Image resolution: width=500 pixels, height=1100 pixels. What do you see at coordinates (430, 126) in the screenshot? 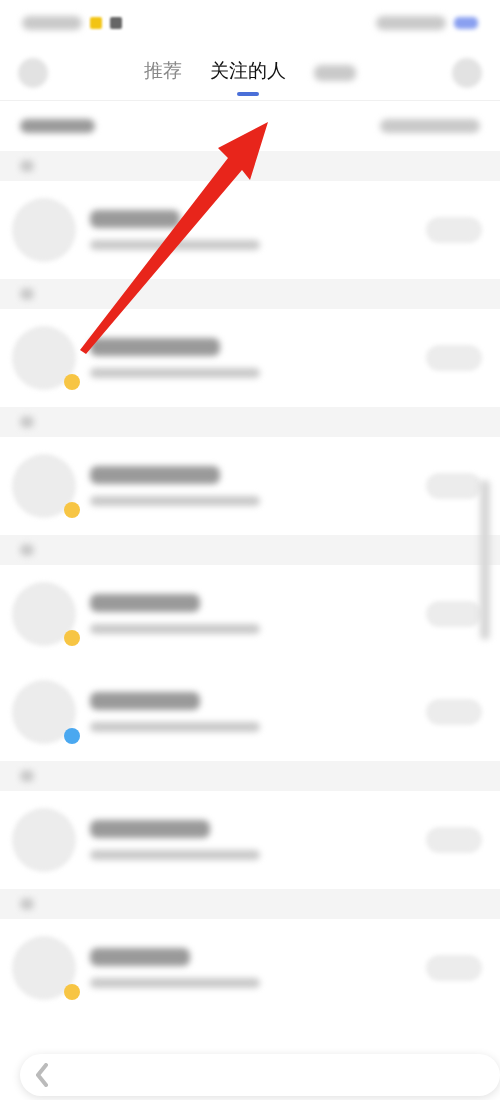
I see `blurred-sort-control` at bounding box center [430, 126].